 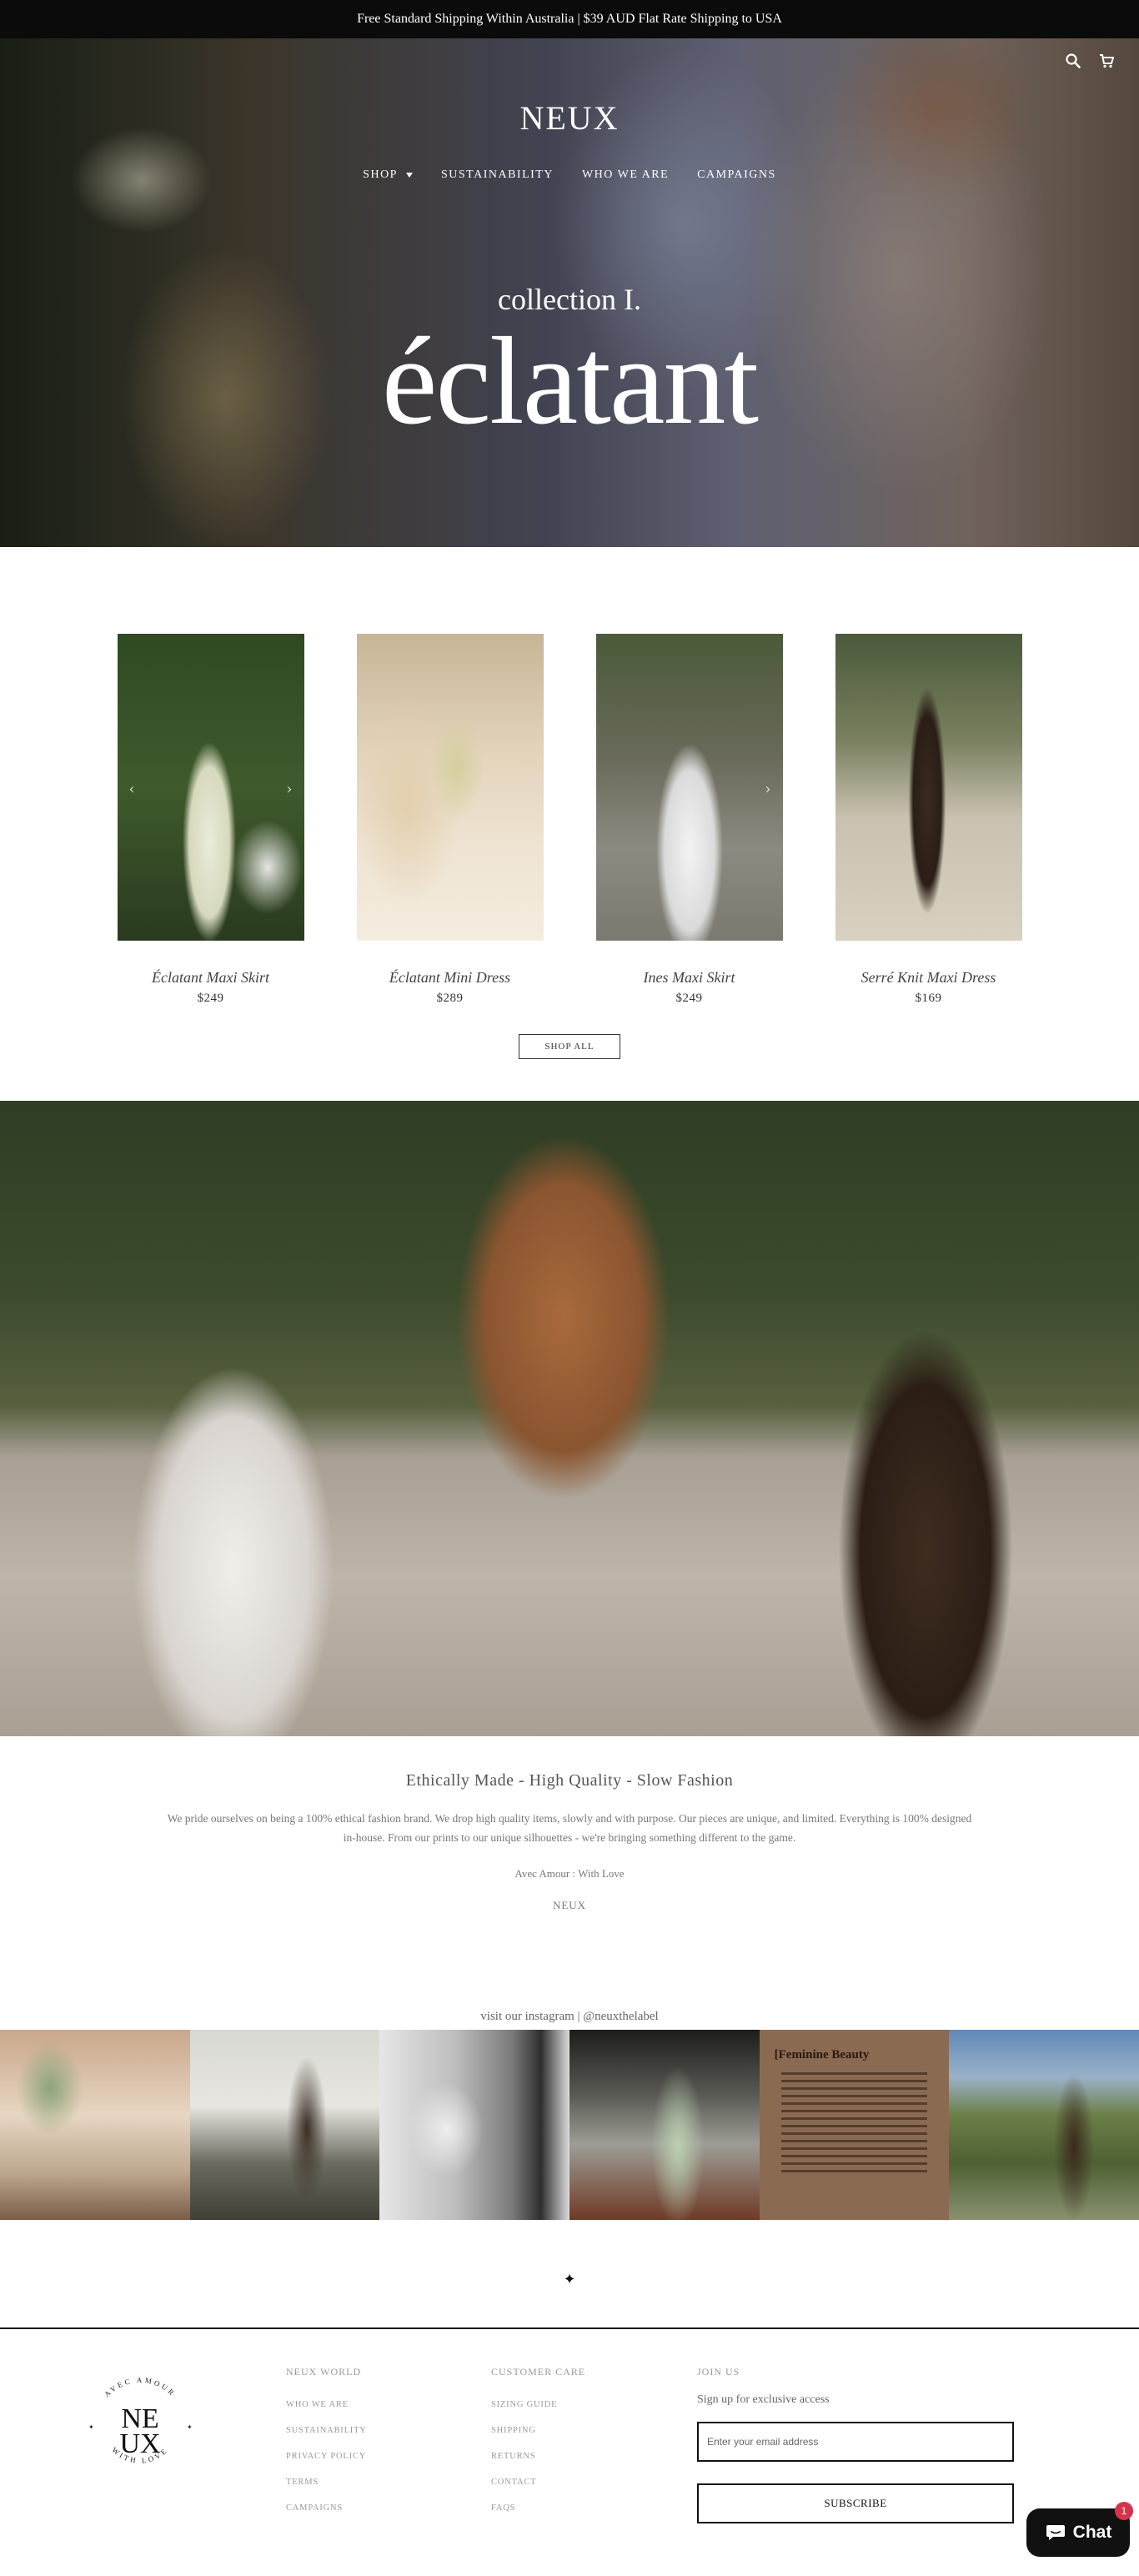 I want to click on footer-link-sustainability: SUSTAINABILITY, so click(x=326, y=2430).